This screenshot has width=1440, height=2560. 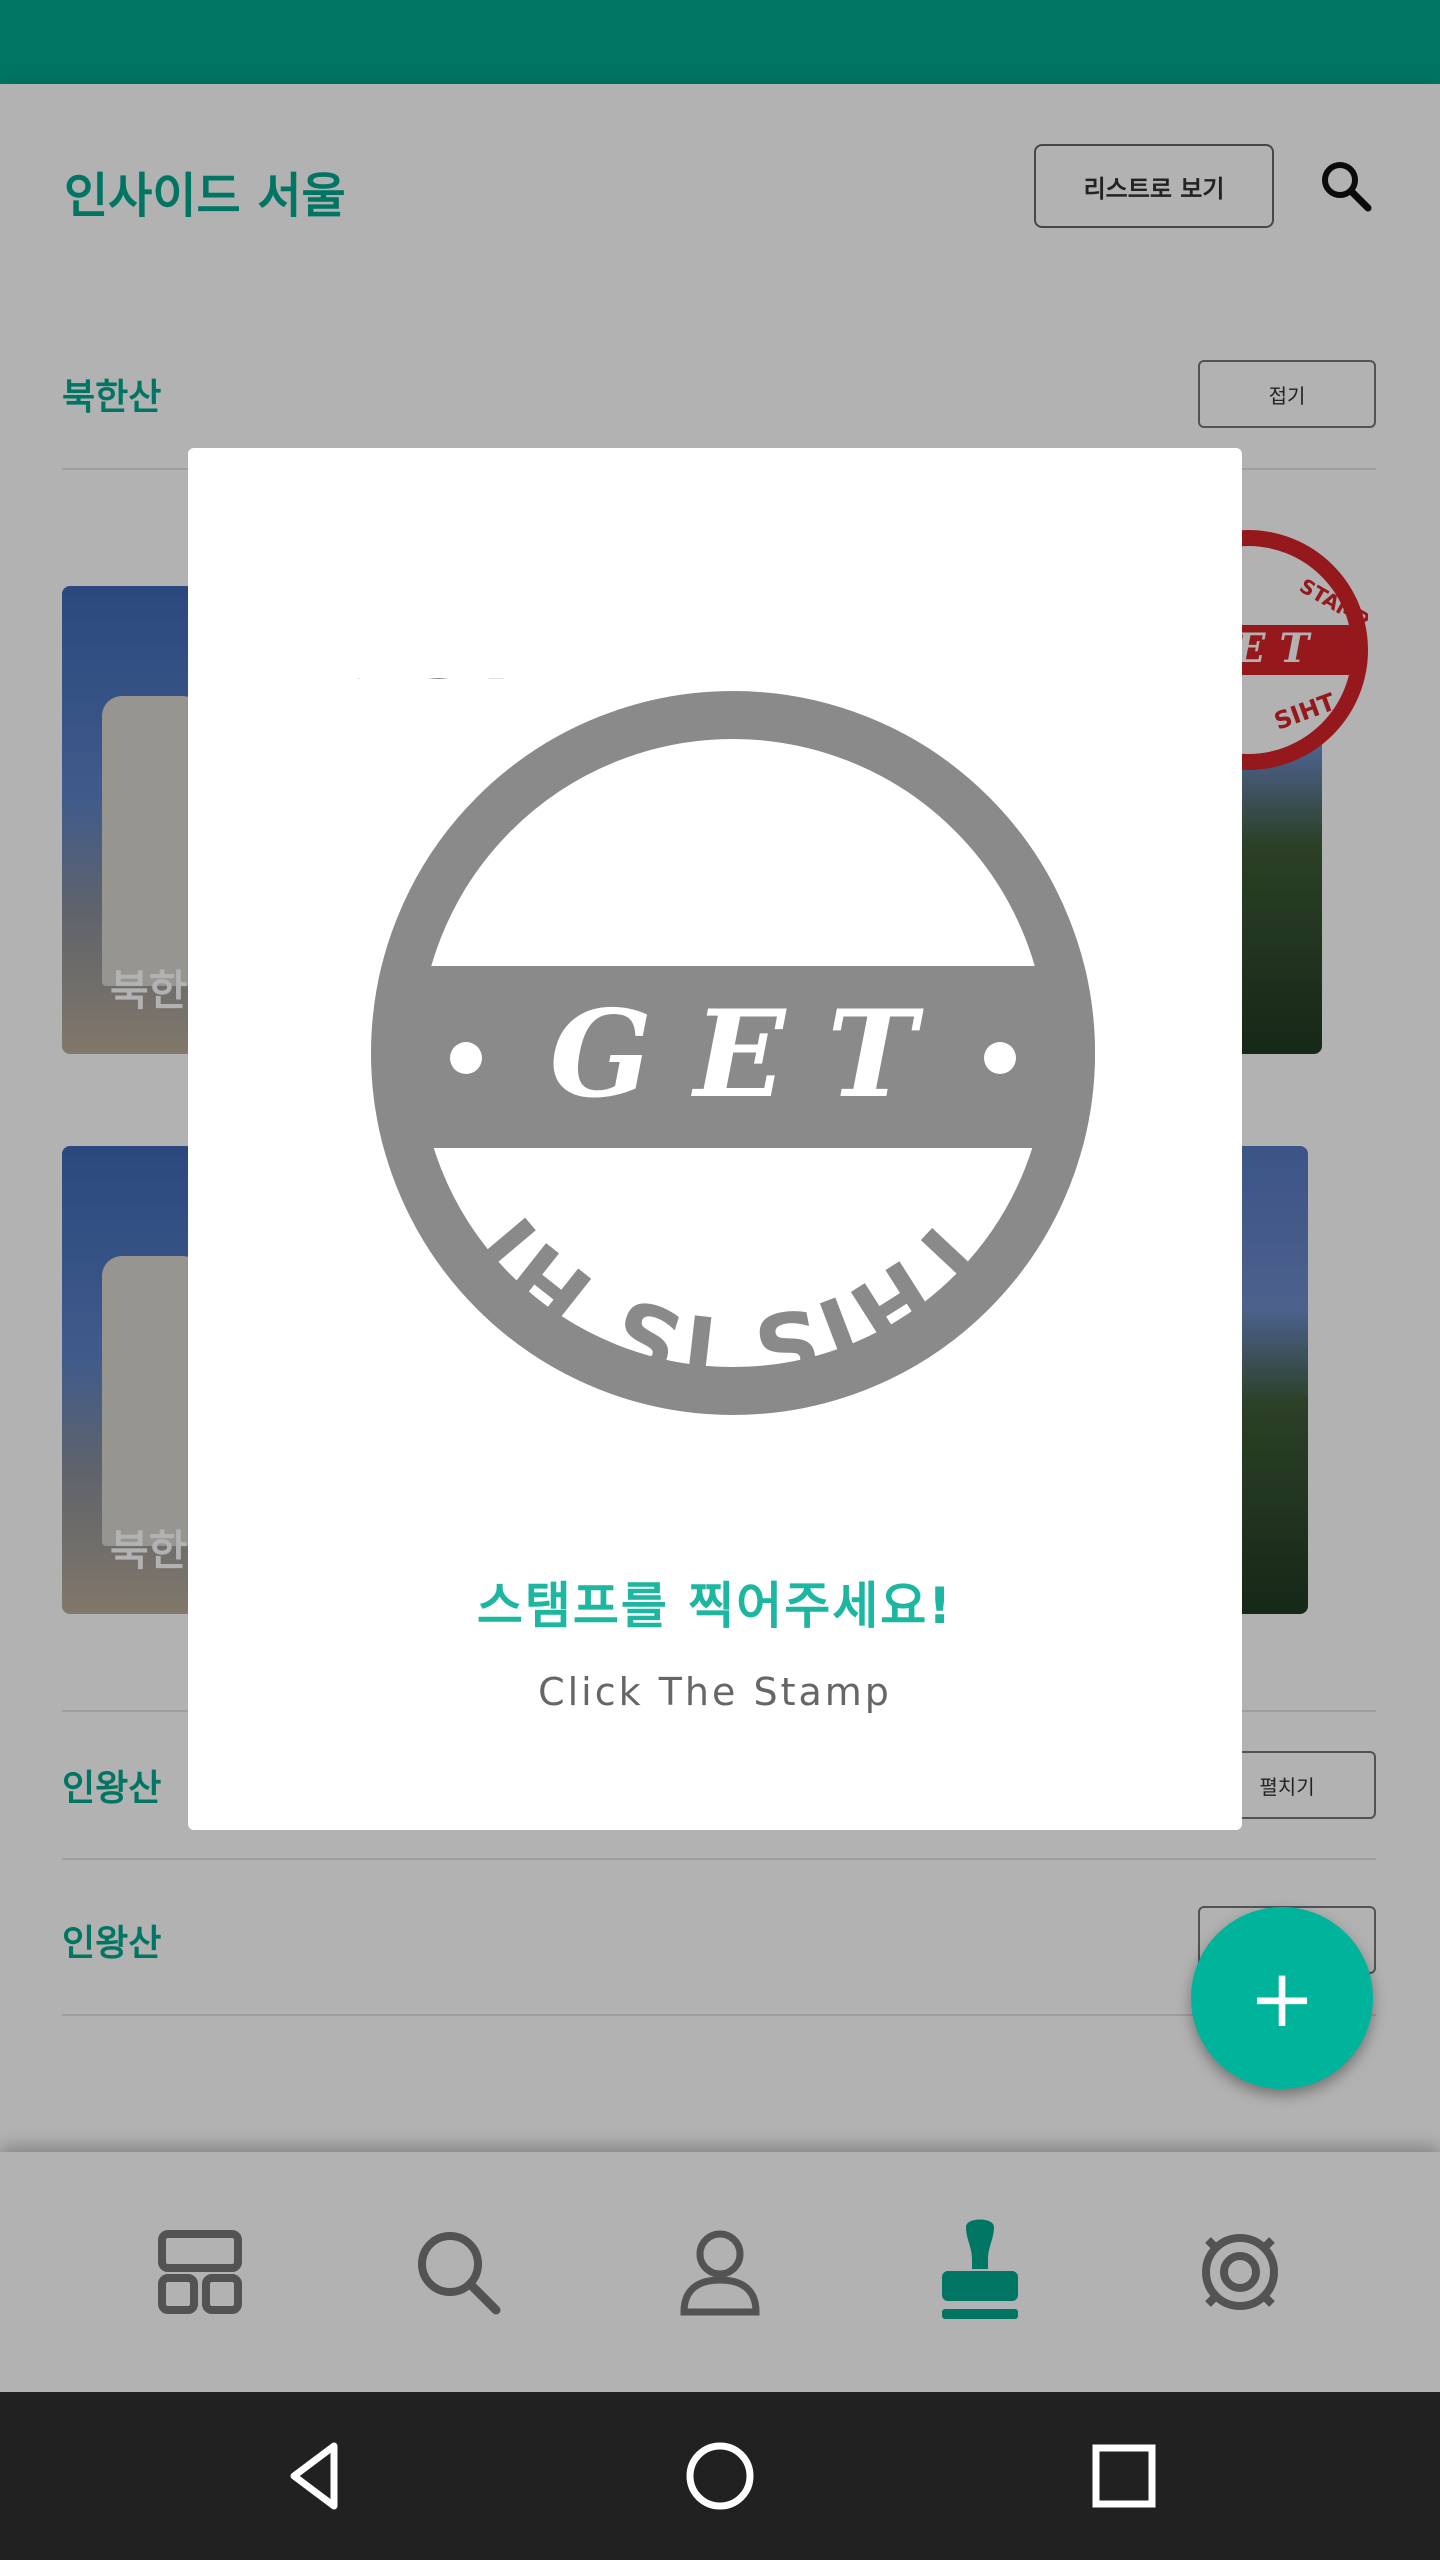 What do you see at coordinates (540, 688) in the screenshot?
I see `stamp-top-text: SEOUL'S STAMP` at bounding box center [540, 688].